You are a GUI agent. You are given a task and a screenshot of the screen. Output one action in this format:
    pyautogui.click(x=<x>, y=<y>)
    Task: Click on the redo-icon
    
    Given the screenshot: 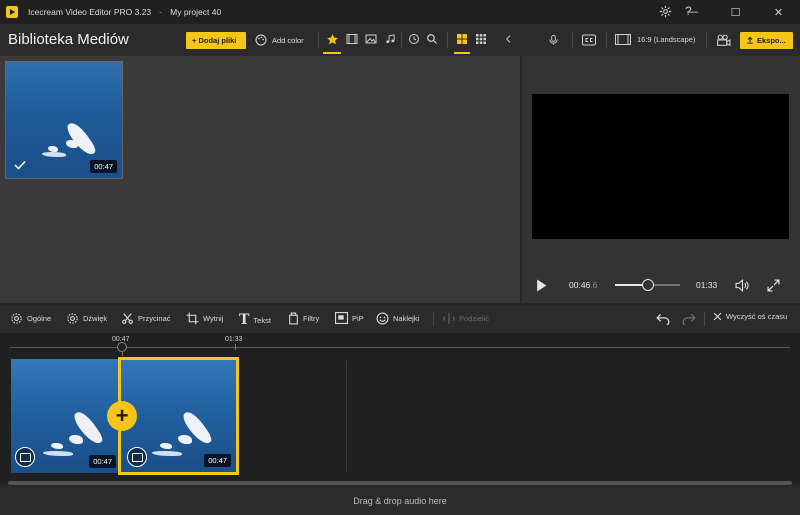 What is the action you would take?
    pyautogui.click(x=689, y=319)
    